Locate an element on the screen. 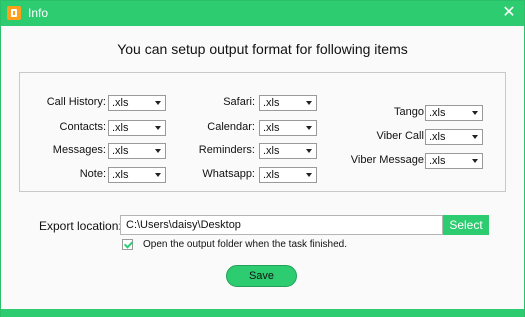  format-select-whatsapp: .xls is located at coordinates (288, 175).